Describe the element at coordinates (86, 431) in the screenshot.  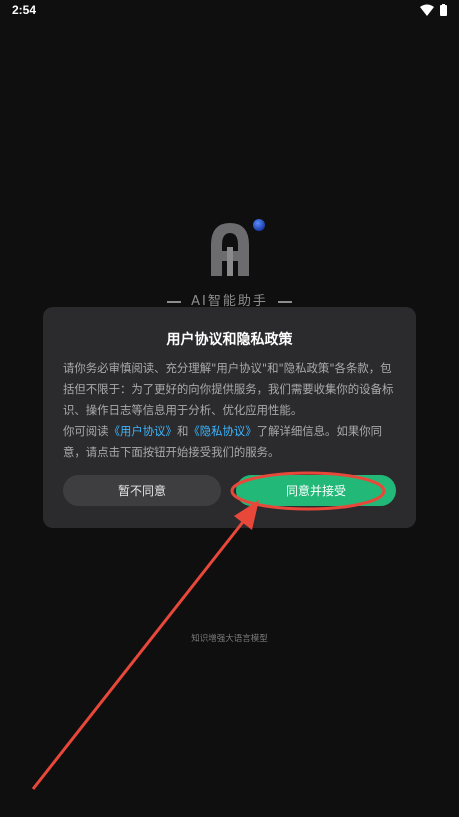
I see `paragraph-2-prefix: 你可阅读` at that location.